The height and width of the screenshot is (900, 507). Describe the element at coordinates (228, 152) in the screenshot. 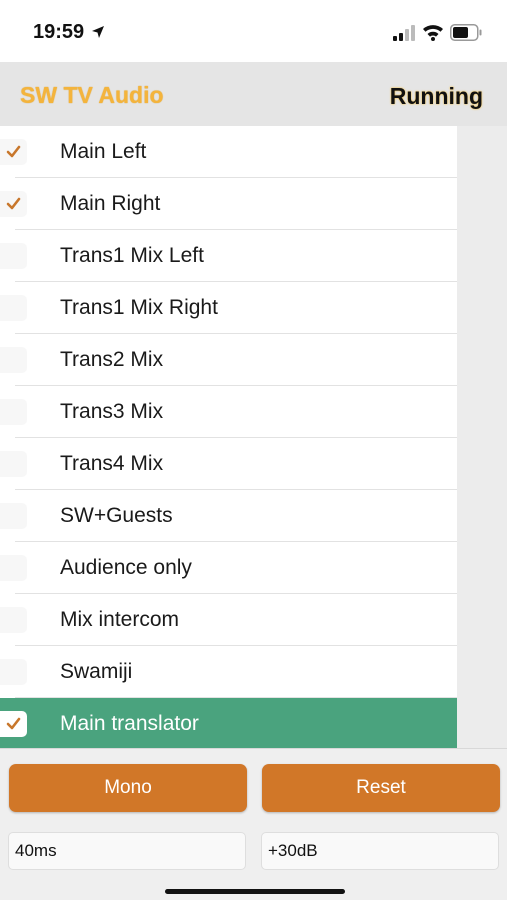

I see `channel-item: Main Left` at that location.